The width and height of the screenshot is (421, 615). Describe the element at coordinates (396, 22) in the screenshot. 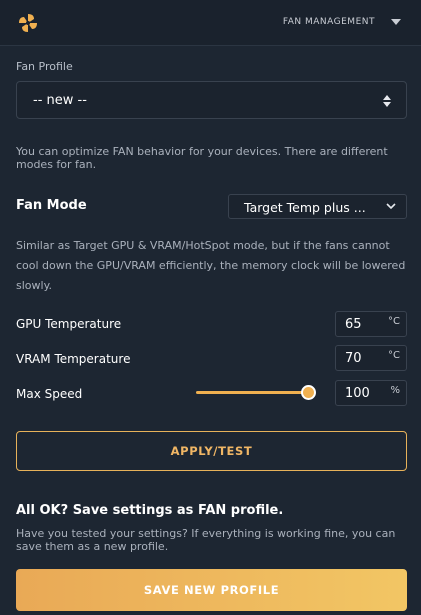

I see `caret-down-icon` at that location.